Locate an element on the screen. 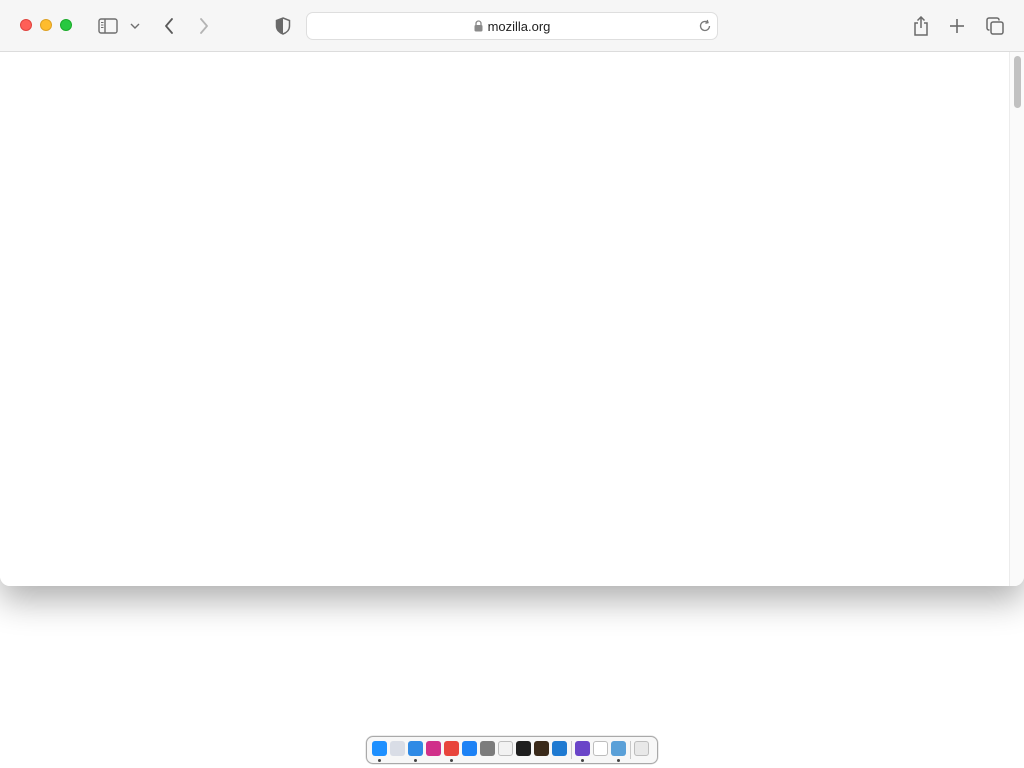  back-icon is located at coordinates (169, 26).